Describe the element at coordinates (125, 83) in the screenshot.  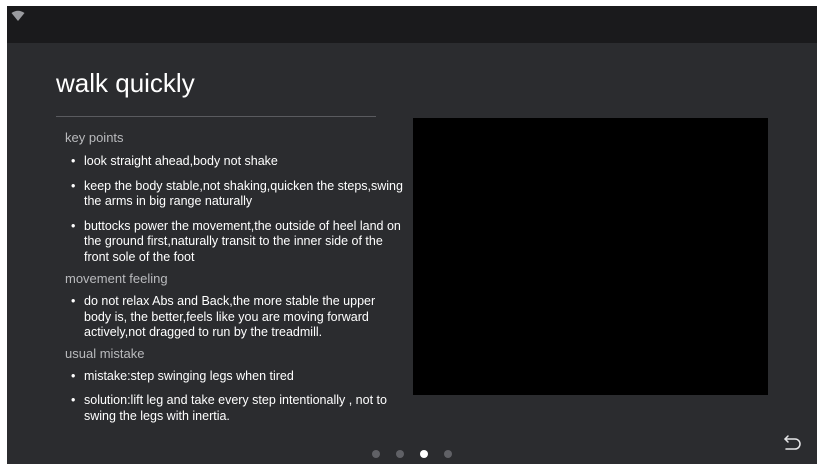
I see `page-title: walk quickly` at that location.